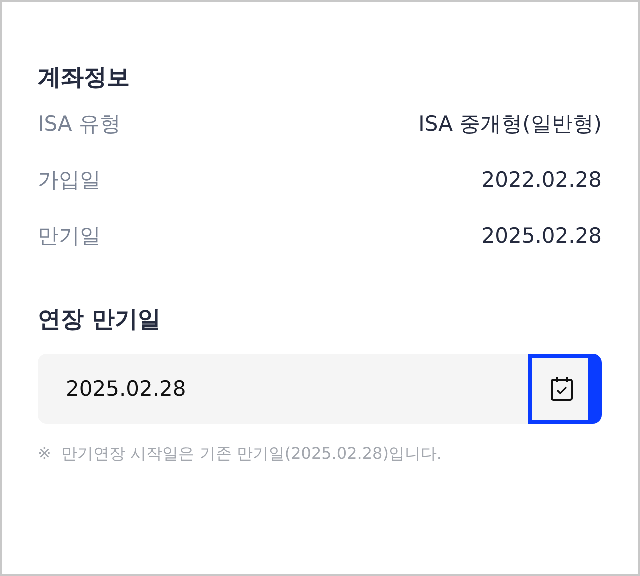 This screenshot has width=640, height=576. Describe the element at coordinates (84, 78) in the screenshot. I see `section-title: 계좌정보` at that location.